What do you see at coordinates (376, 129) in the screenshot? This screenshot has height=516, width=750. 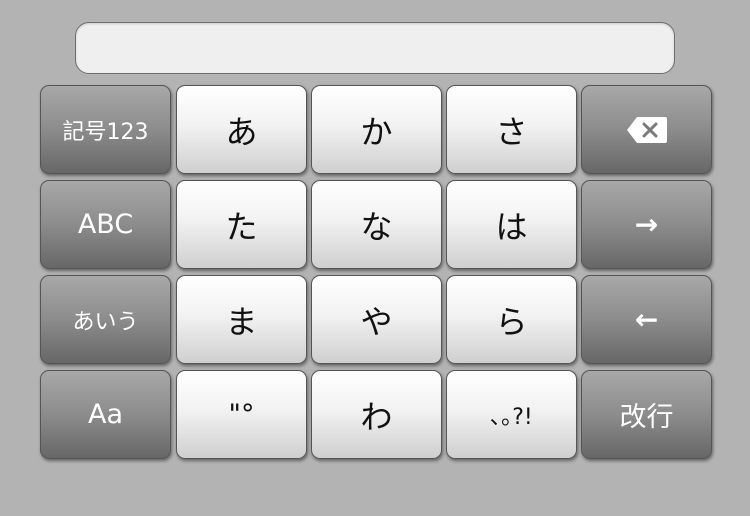 I see `kana-key-ka: か` at bounding box center [376, 129].